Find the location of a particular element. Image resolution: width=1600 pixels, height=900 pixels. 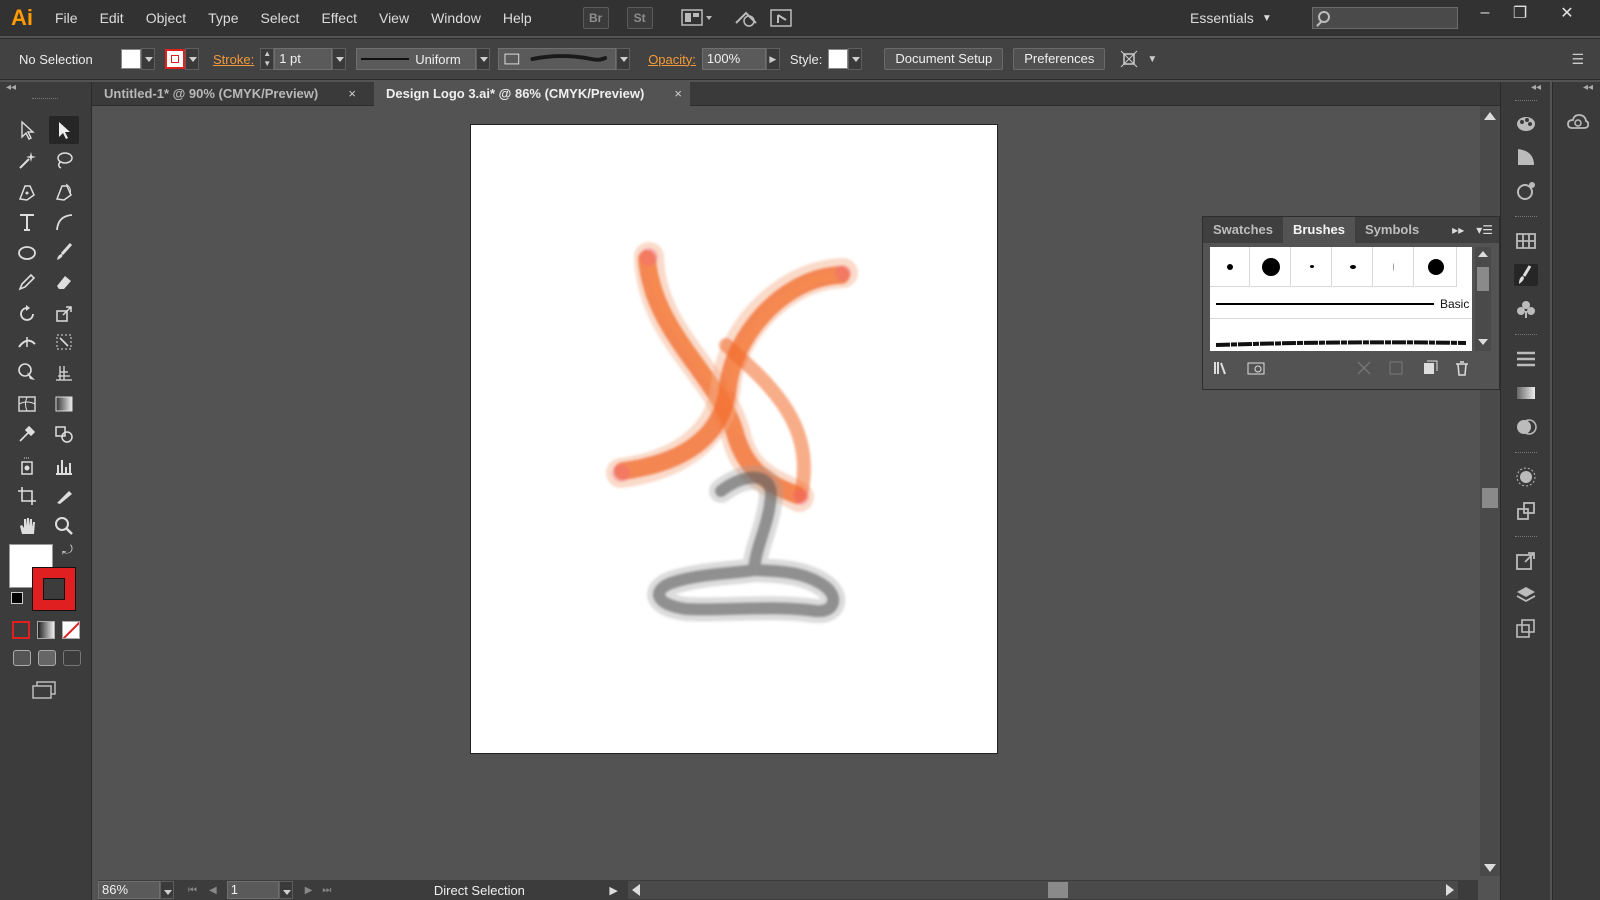

brush-definition is located at coordinates (557, 59).